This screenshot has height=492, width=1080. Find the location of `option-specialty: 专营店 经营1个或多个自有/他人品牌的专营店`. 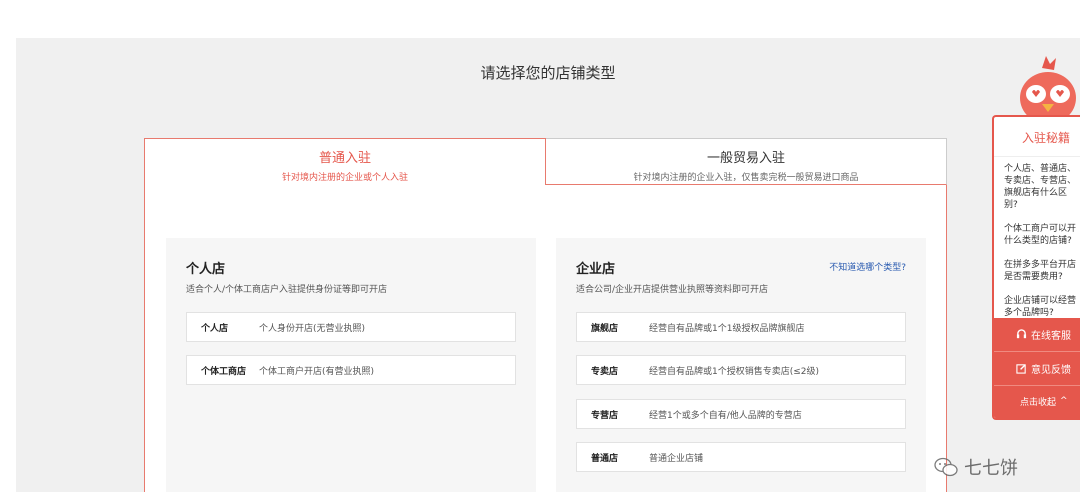

option-specialty: 专营店 经营1个或多个自有/他人品牌的专营店 is located at coordinates (741, 414).